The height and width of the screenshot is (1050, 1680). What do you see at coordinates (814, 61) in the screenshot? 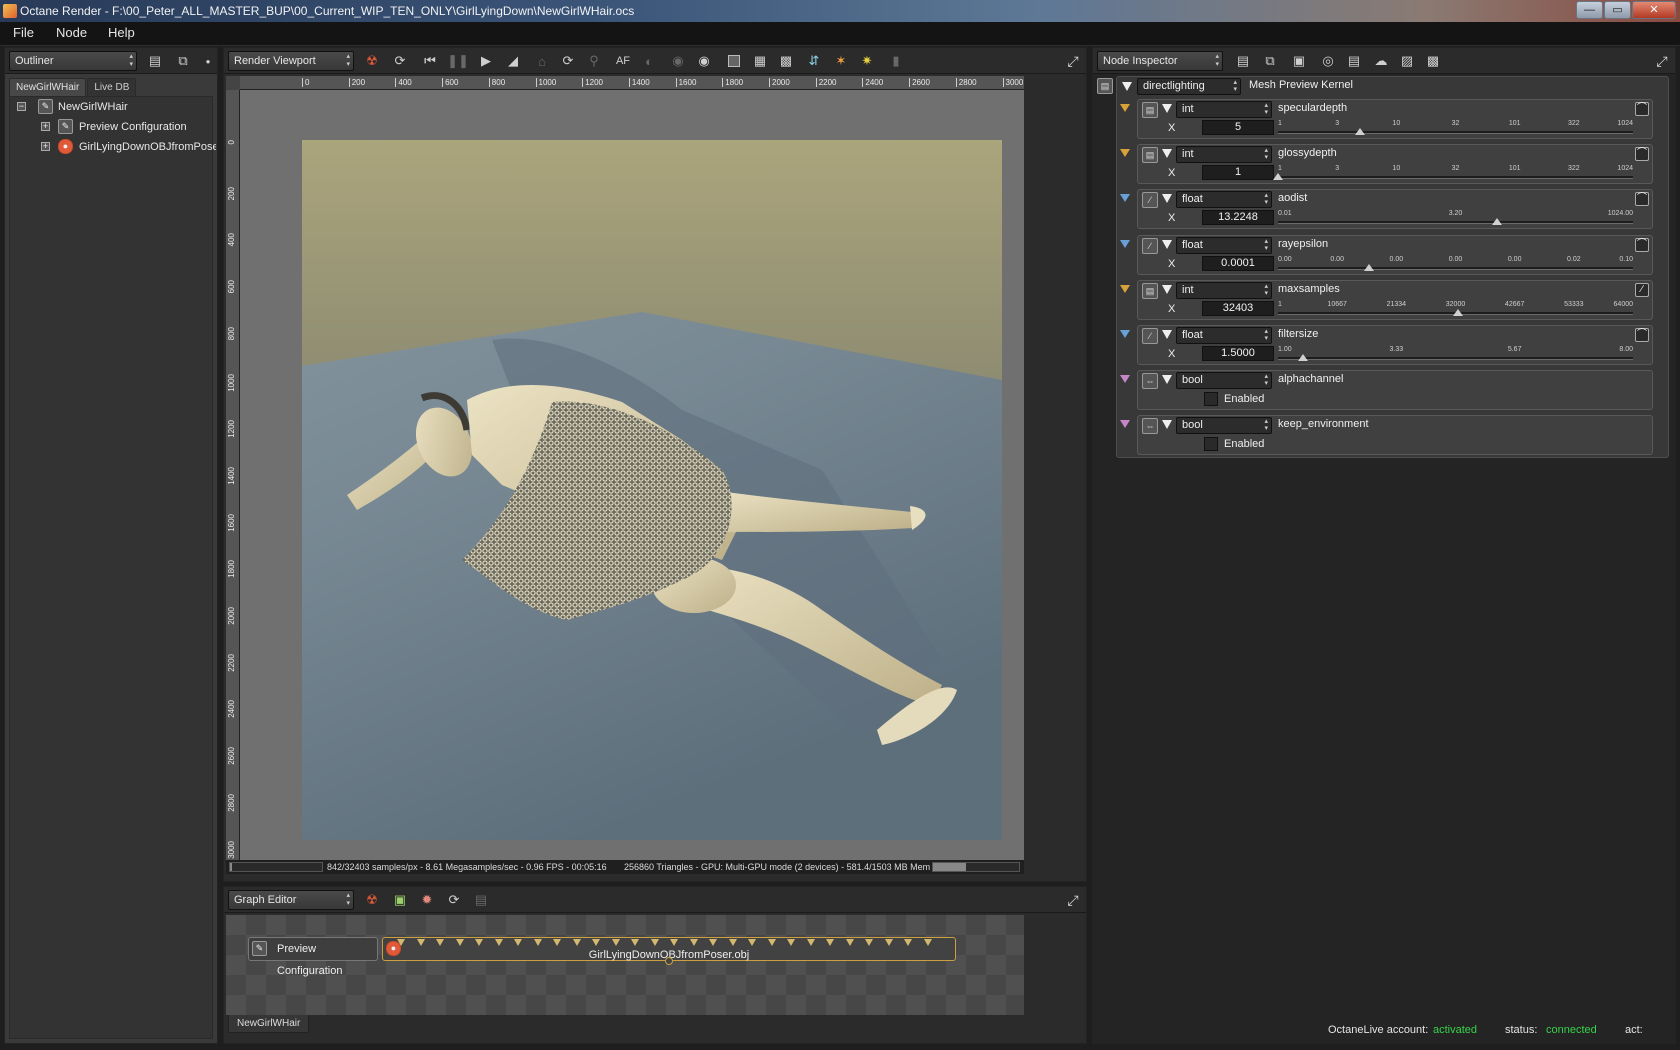
I see `save-render-icon: ⇵` at bounding box center [814, 61].